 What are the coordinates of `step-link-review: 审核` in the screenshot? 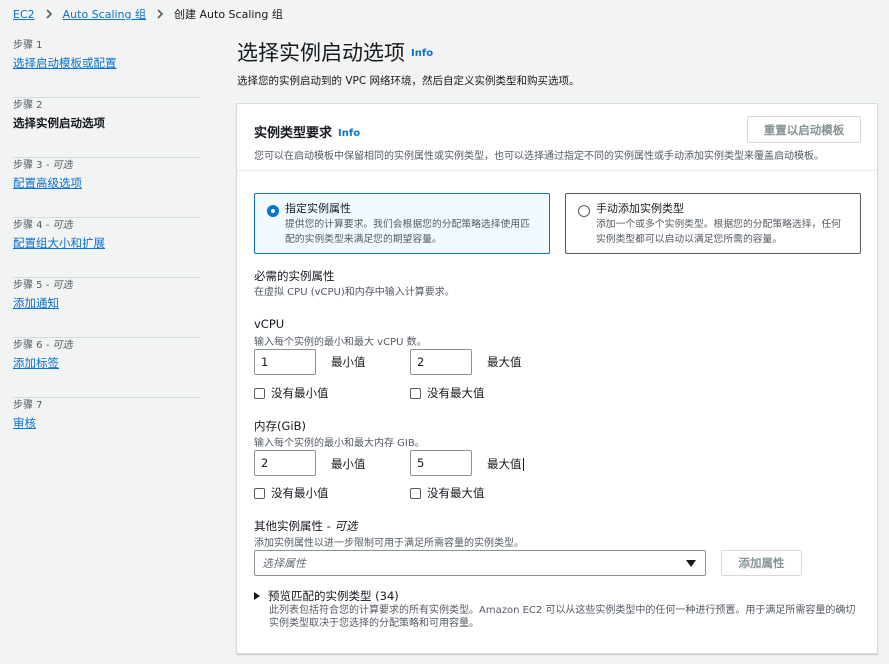 It's located at (24, 423).